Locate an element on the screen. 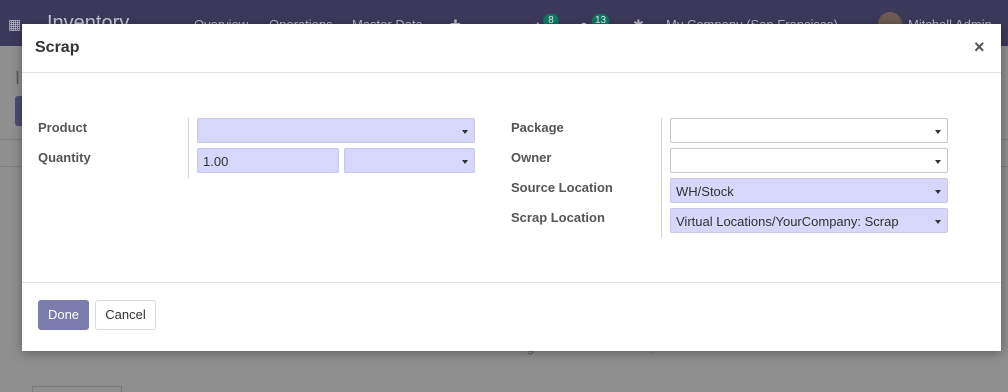 The image size is (1008, 392). apps-grid-icon: ▦ is located at coordinates (14, 24).